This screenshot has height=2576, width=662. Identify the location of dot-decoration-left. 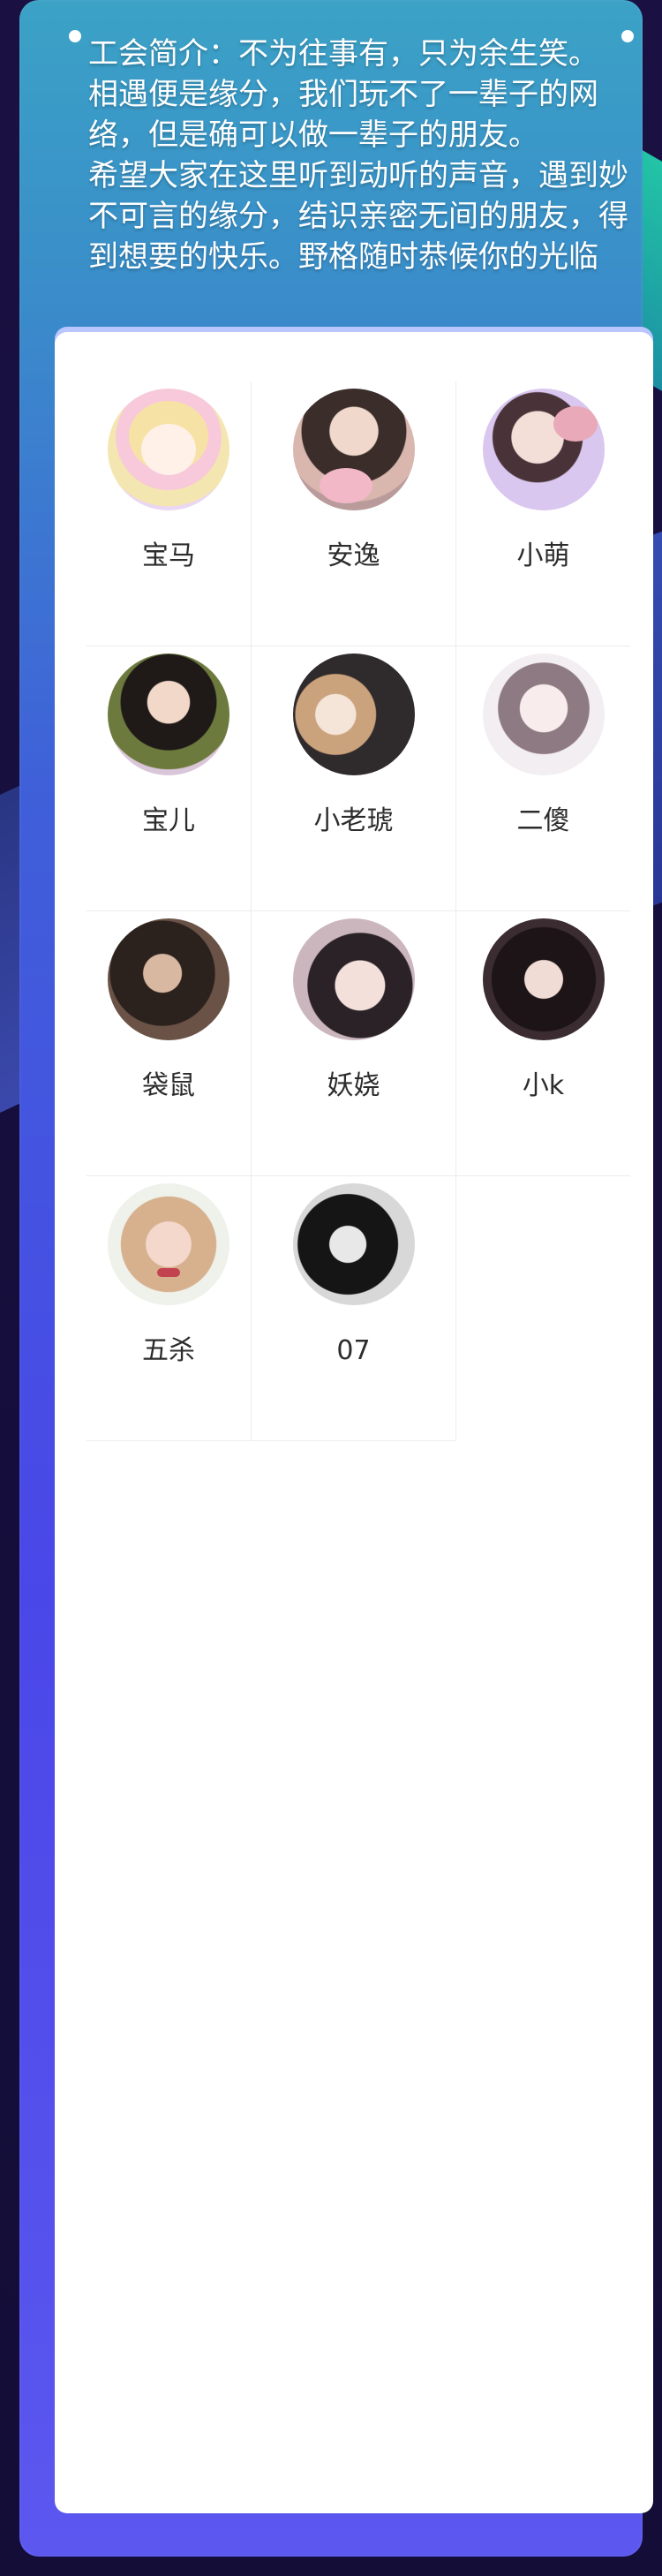
(75, 36).